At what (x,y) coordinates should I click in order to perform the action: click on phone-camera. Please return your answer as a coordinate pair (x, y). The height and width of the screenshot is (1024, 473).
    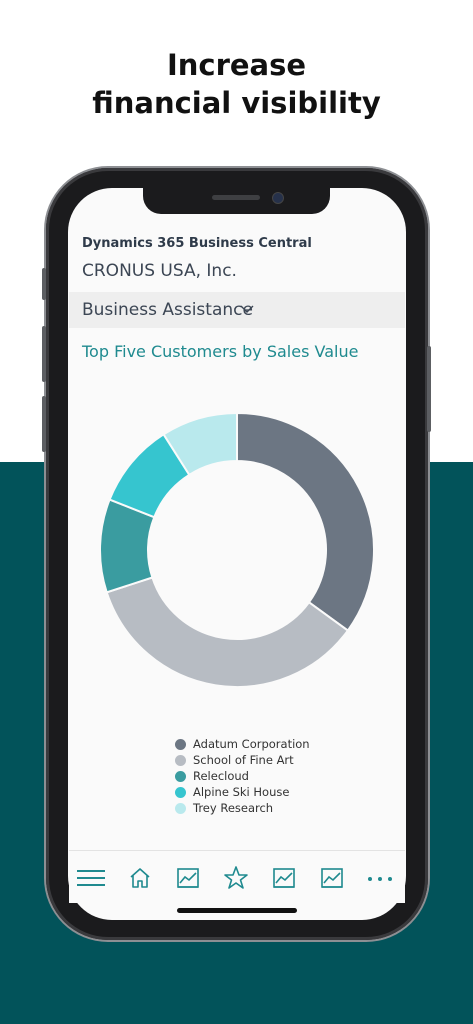
    Looking at the image, I should click on (278, 198).